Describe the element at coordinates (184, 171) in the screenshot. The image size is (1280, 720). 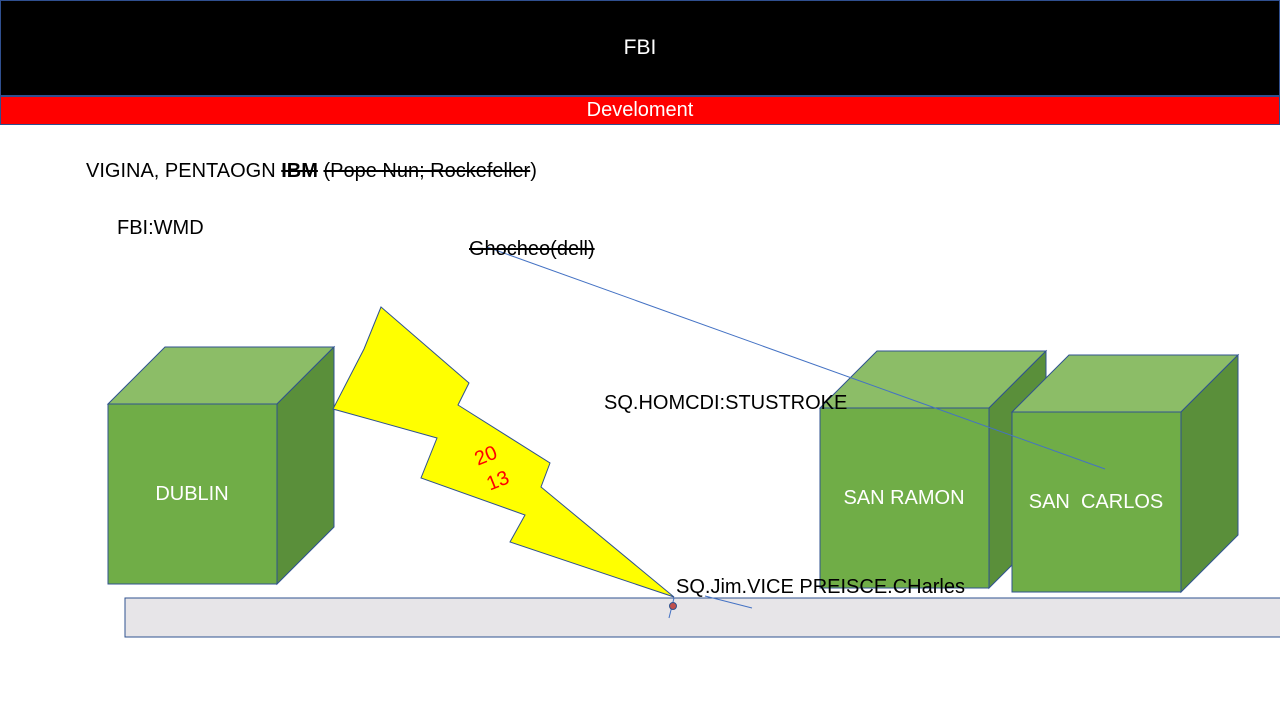
I see `location-prefix: VIGINA, PENTAOGN` at that location.